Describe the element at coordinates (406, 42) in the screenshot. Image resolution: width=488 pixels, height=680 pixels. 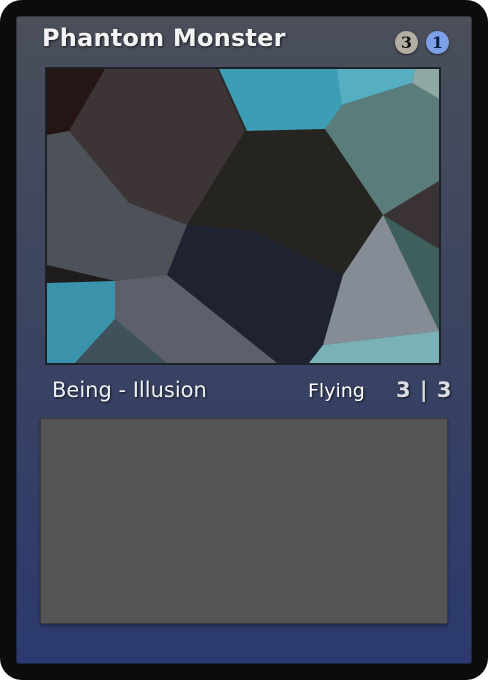
I see `mana-symbol-generic-icon: 3` at that location.